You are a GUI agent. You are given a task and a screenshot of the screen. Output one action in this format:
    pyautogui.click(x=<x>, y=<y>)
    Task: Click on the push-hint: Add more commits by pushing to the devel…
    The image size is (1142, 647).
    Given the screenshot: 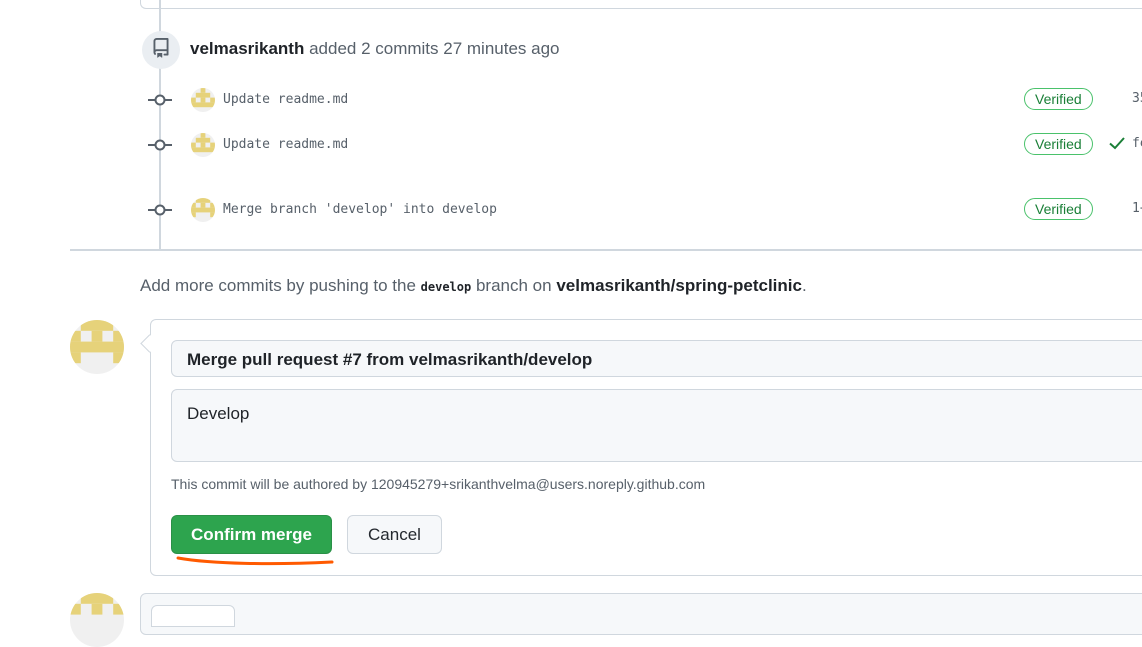 What is the action you would take?
    pyautogui.click(x=473, y=286)
    